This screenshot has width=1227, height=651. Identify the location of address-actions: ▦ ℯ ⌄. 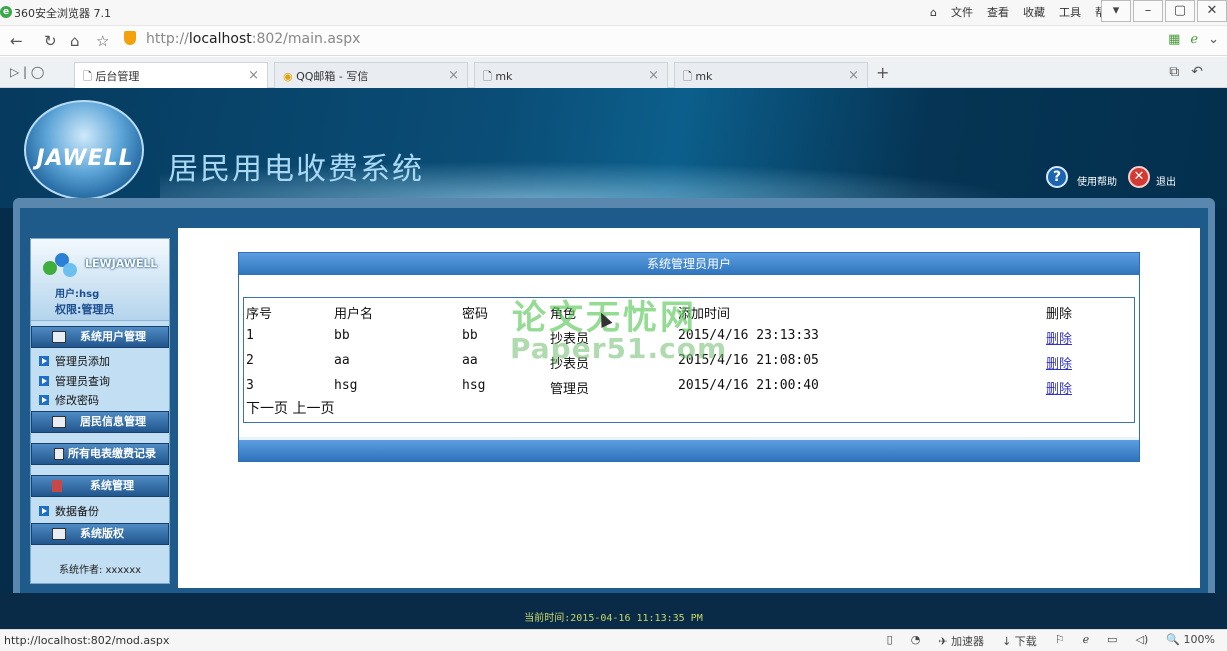
(1193, 39).